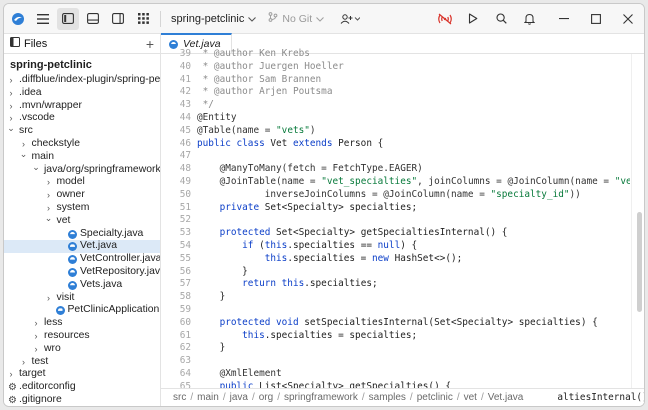 This screenshot has height=410, width=648. Describe the element at coordinates (82, 400) in the screenshot. I see `tree-file: ⚙ .gitignore` at that location.